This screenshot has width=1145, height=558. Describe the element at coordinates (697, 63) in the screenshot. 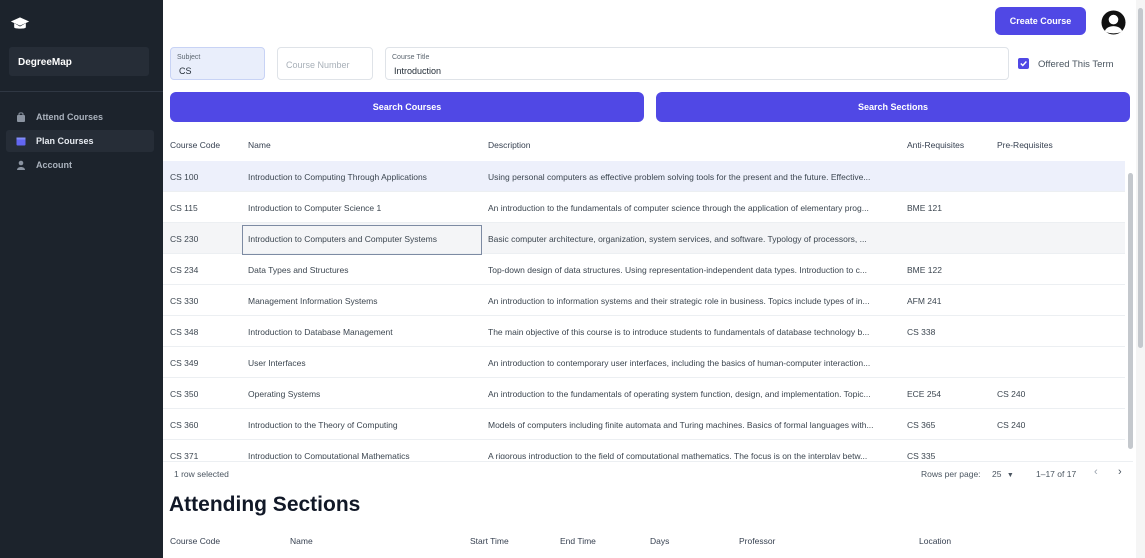

I see `course-title-field: Course Title Introduction` at that location.